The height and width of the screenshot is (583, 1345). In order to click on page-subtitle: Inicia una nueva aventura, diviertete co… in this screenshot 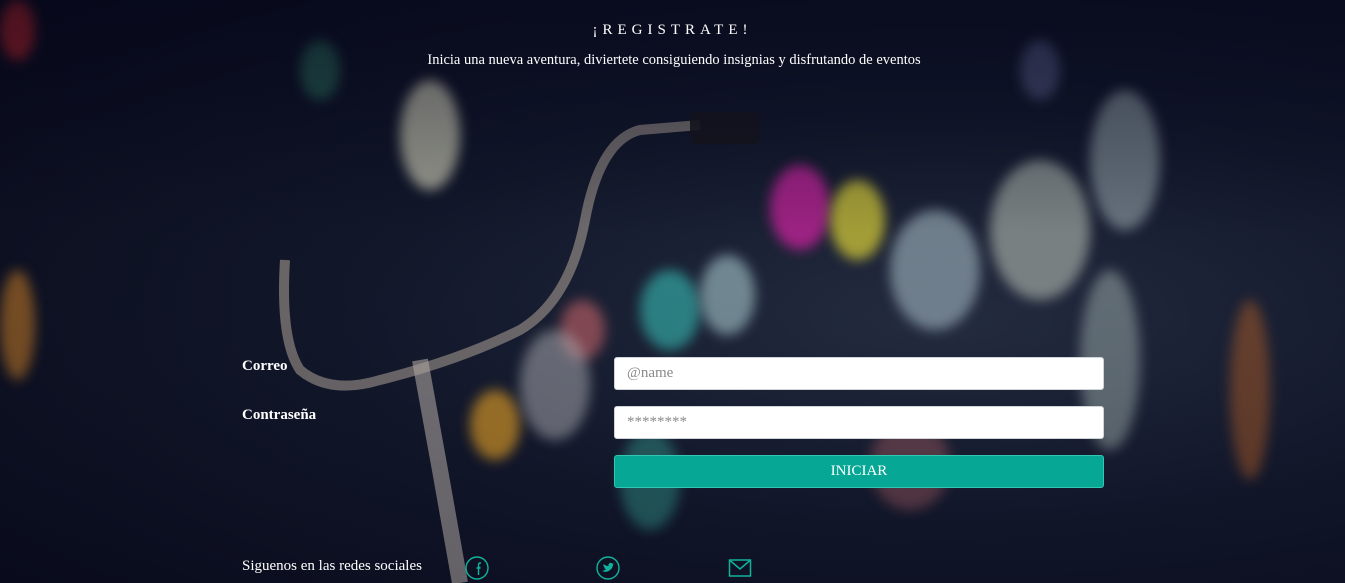, I will do `click(674, 60)`.